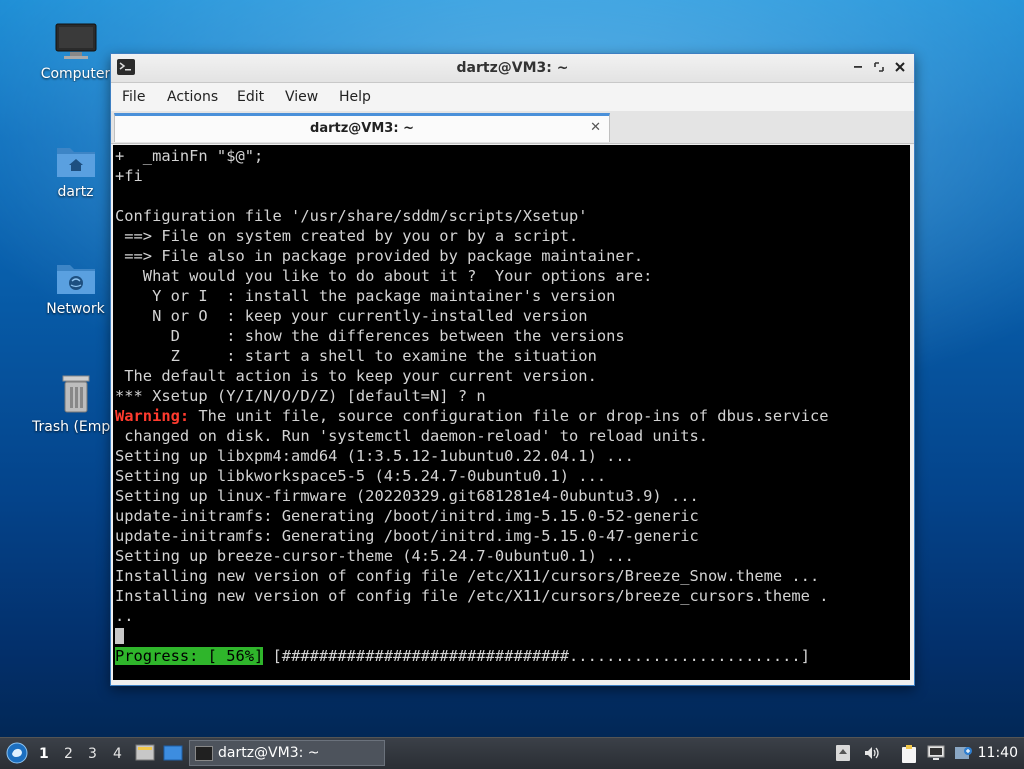  I want to click on tray-updates-icon, so click(843, 755).